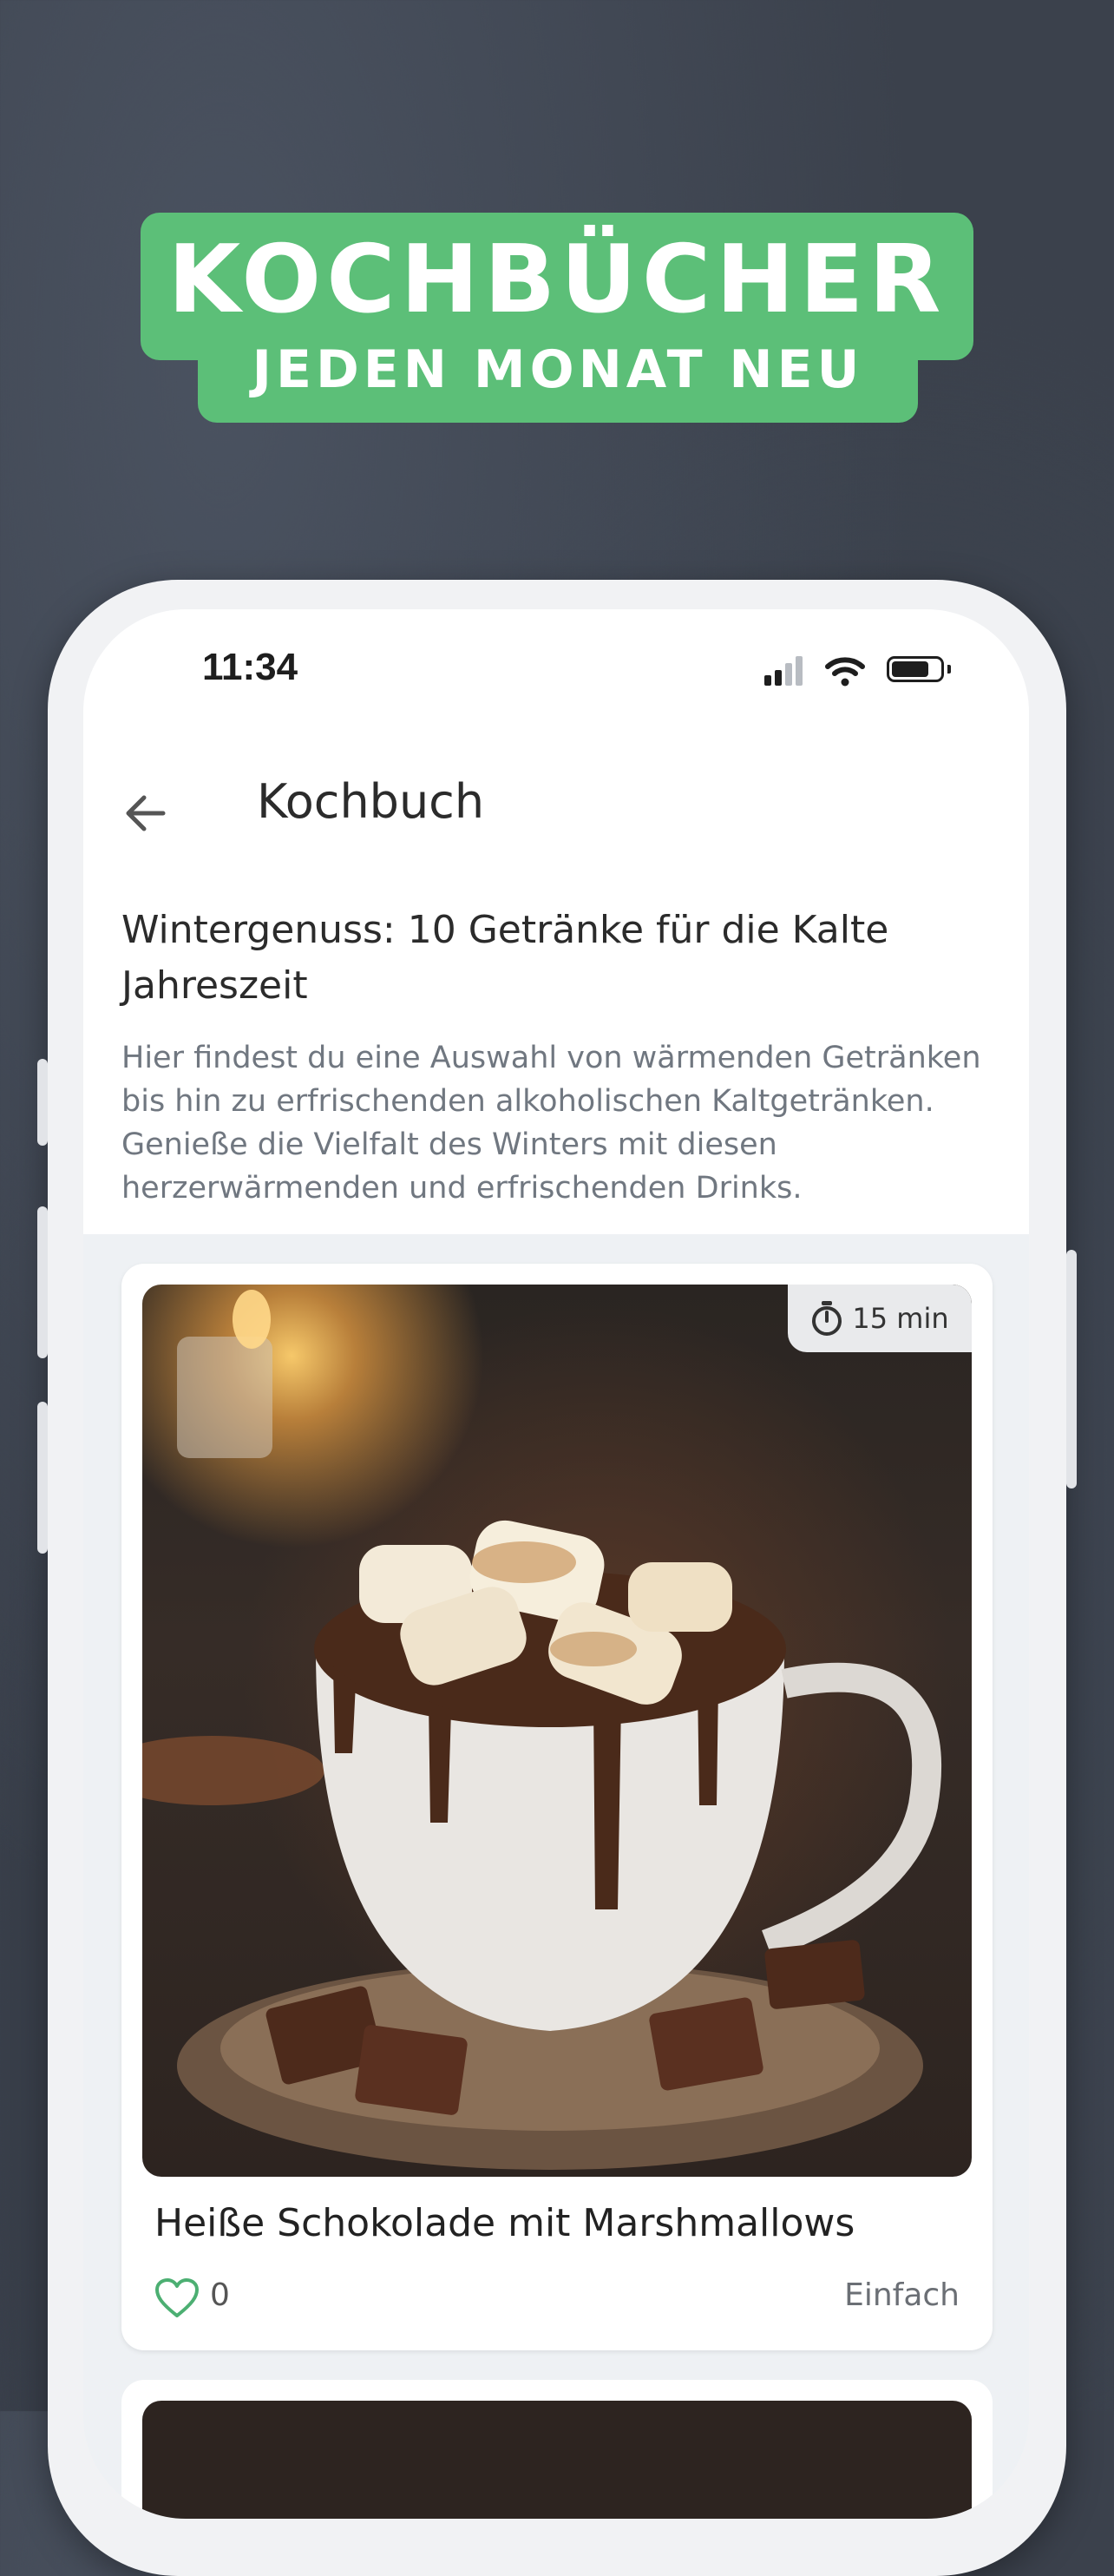 The height and width of the screenshot is (2576, 1114). I want to click on promo-title: KOCHBÜCHER, so click(557, 280).